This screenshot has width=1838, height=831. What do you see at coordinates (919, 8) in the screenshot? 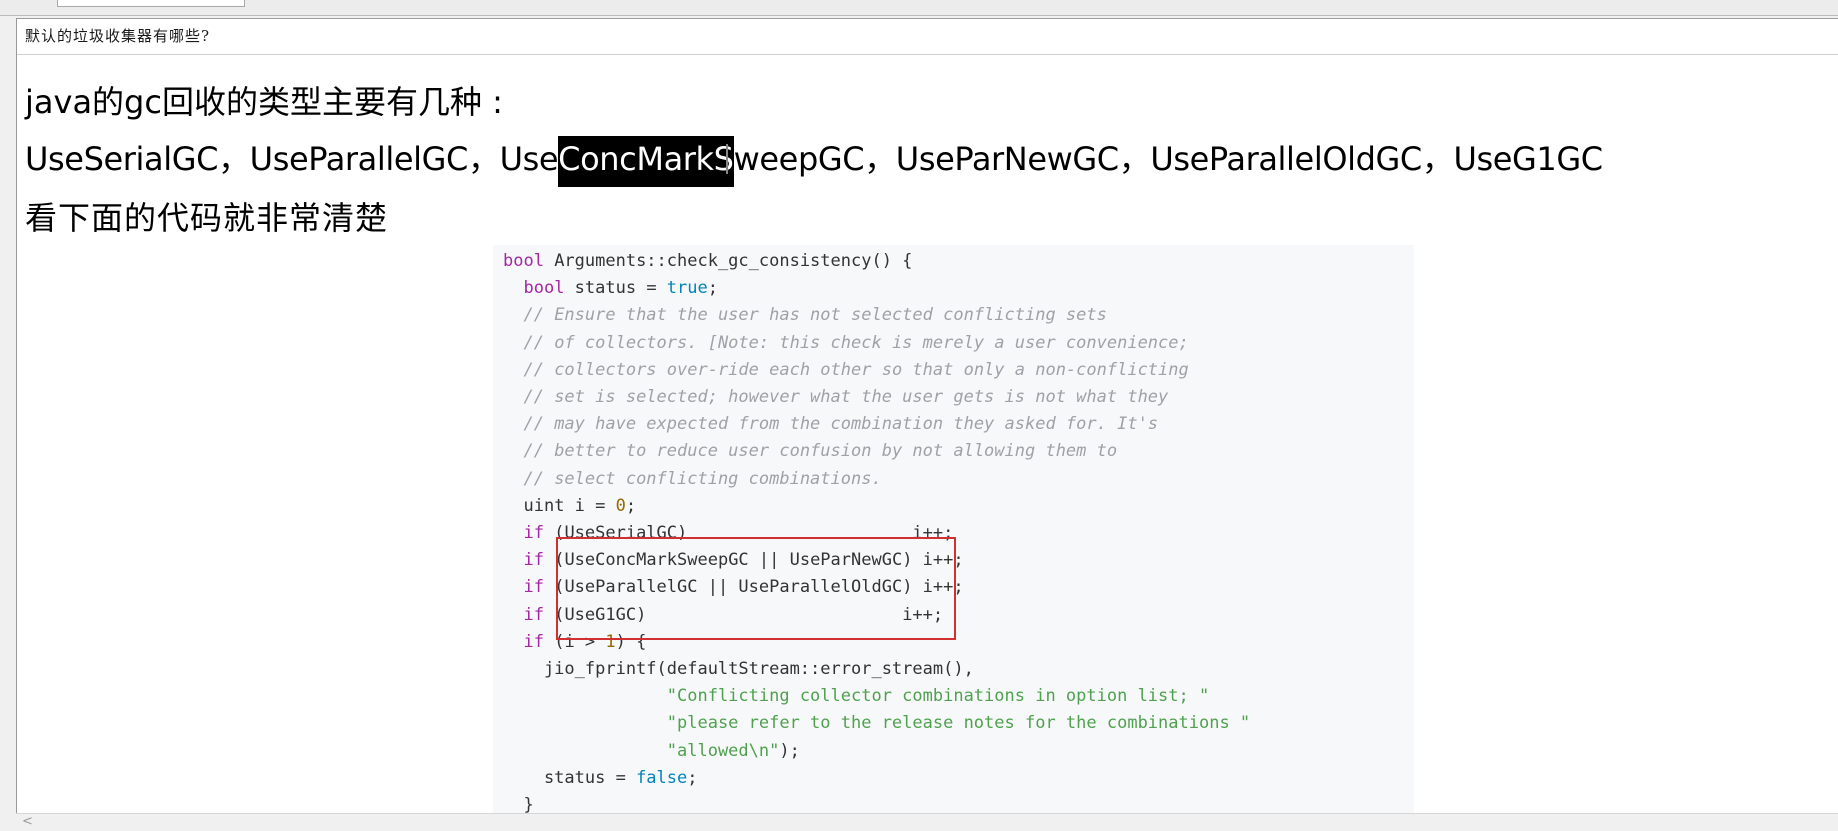
I see `top-toolbar` at bounding box center [919, 8].